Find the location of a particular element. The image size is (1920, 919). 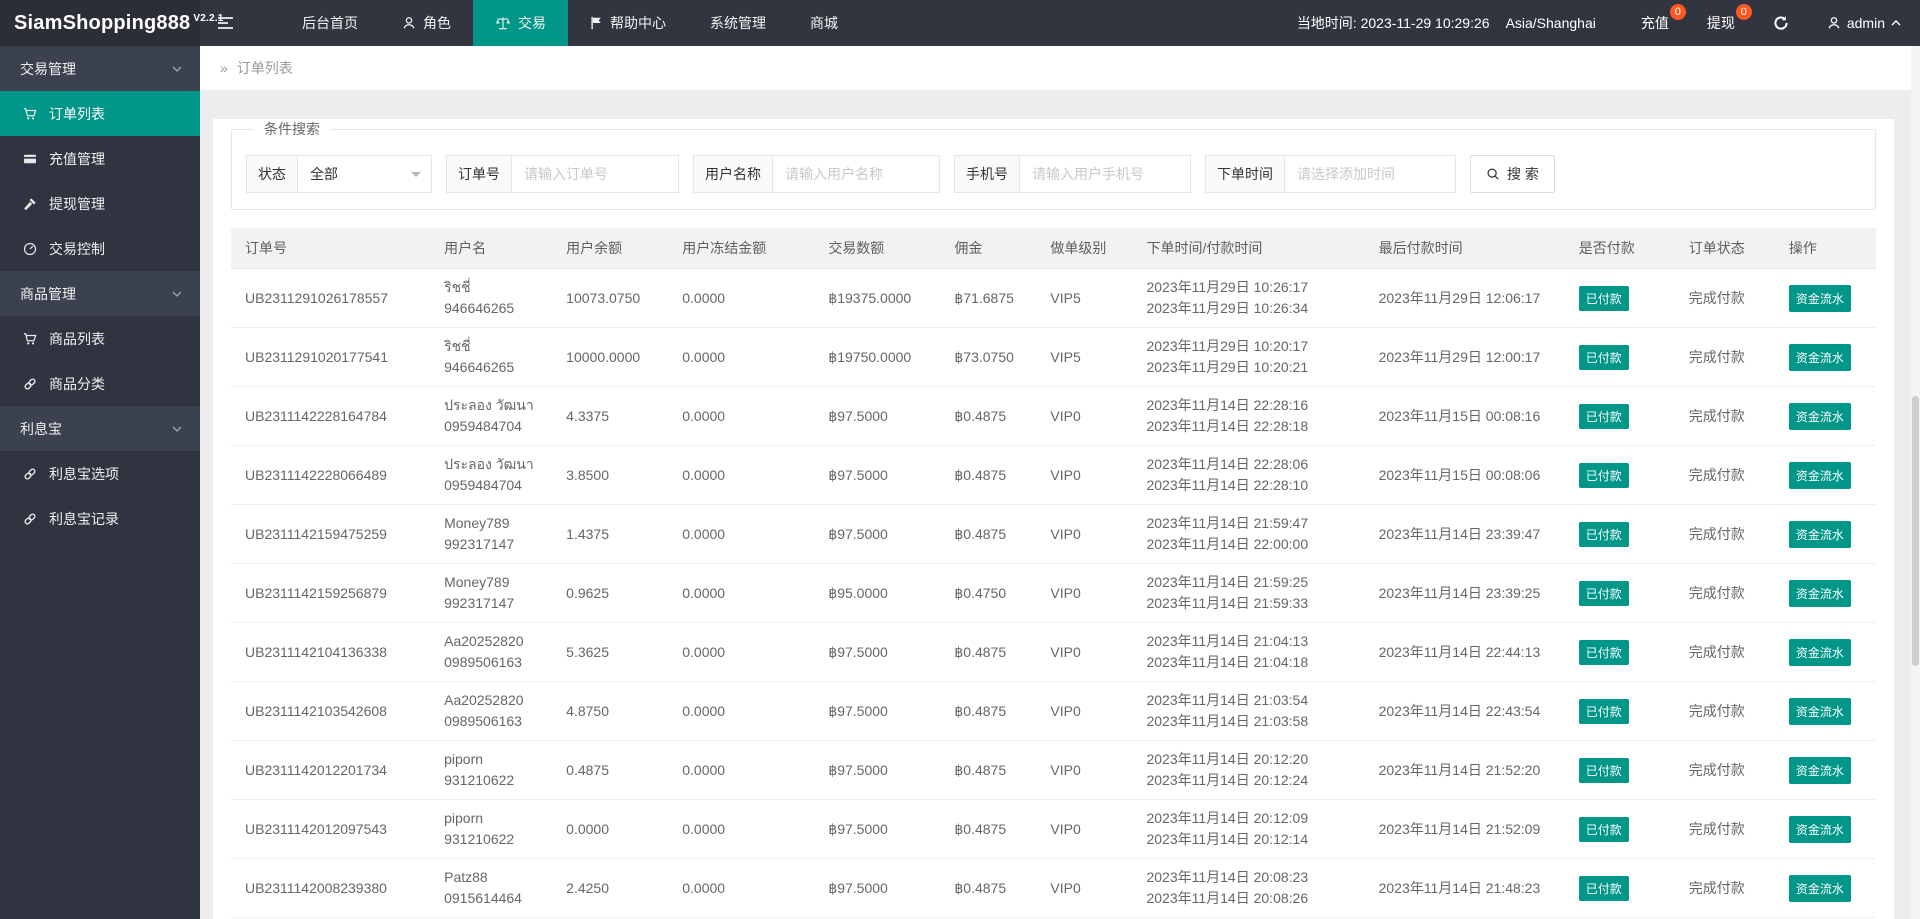

order-time: 2023年11月14日 20:12:09 is located at coordinates (1227, 818).